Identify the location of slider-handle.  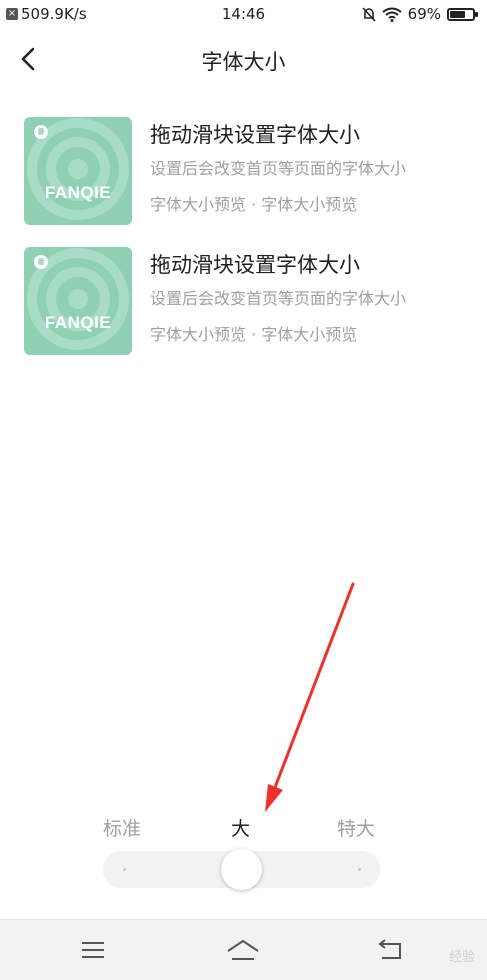
(241, 869).